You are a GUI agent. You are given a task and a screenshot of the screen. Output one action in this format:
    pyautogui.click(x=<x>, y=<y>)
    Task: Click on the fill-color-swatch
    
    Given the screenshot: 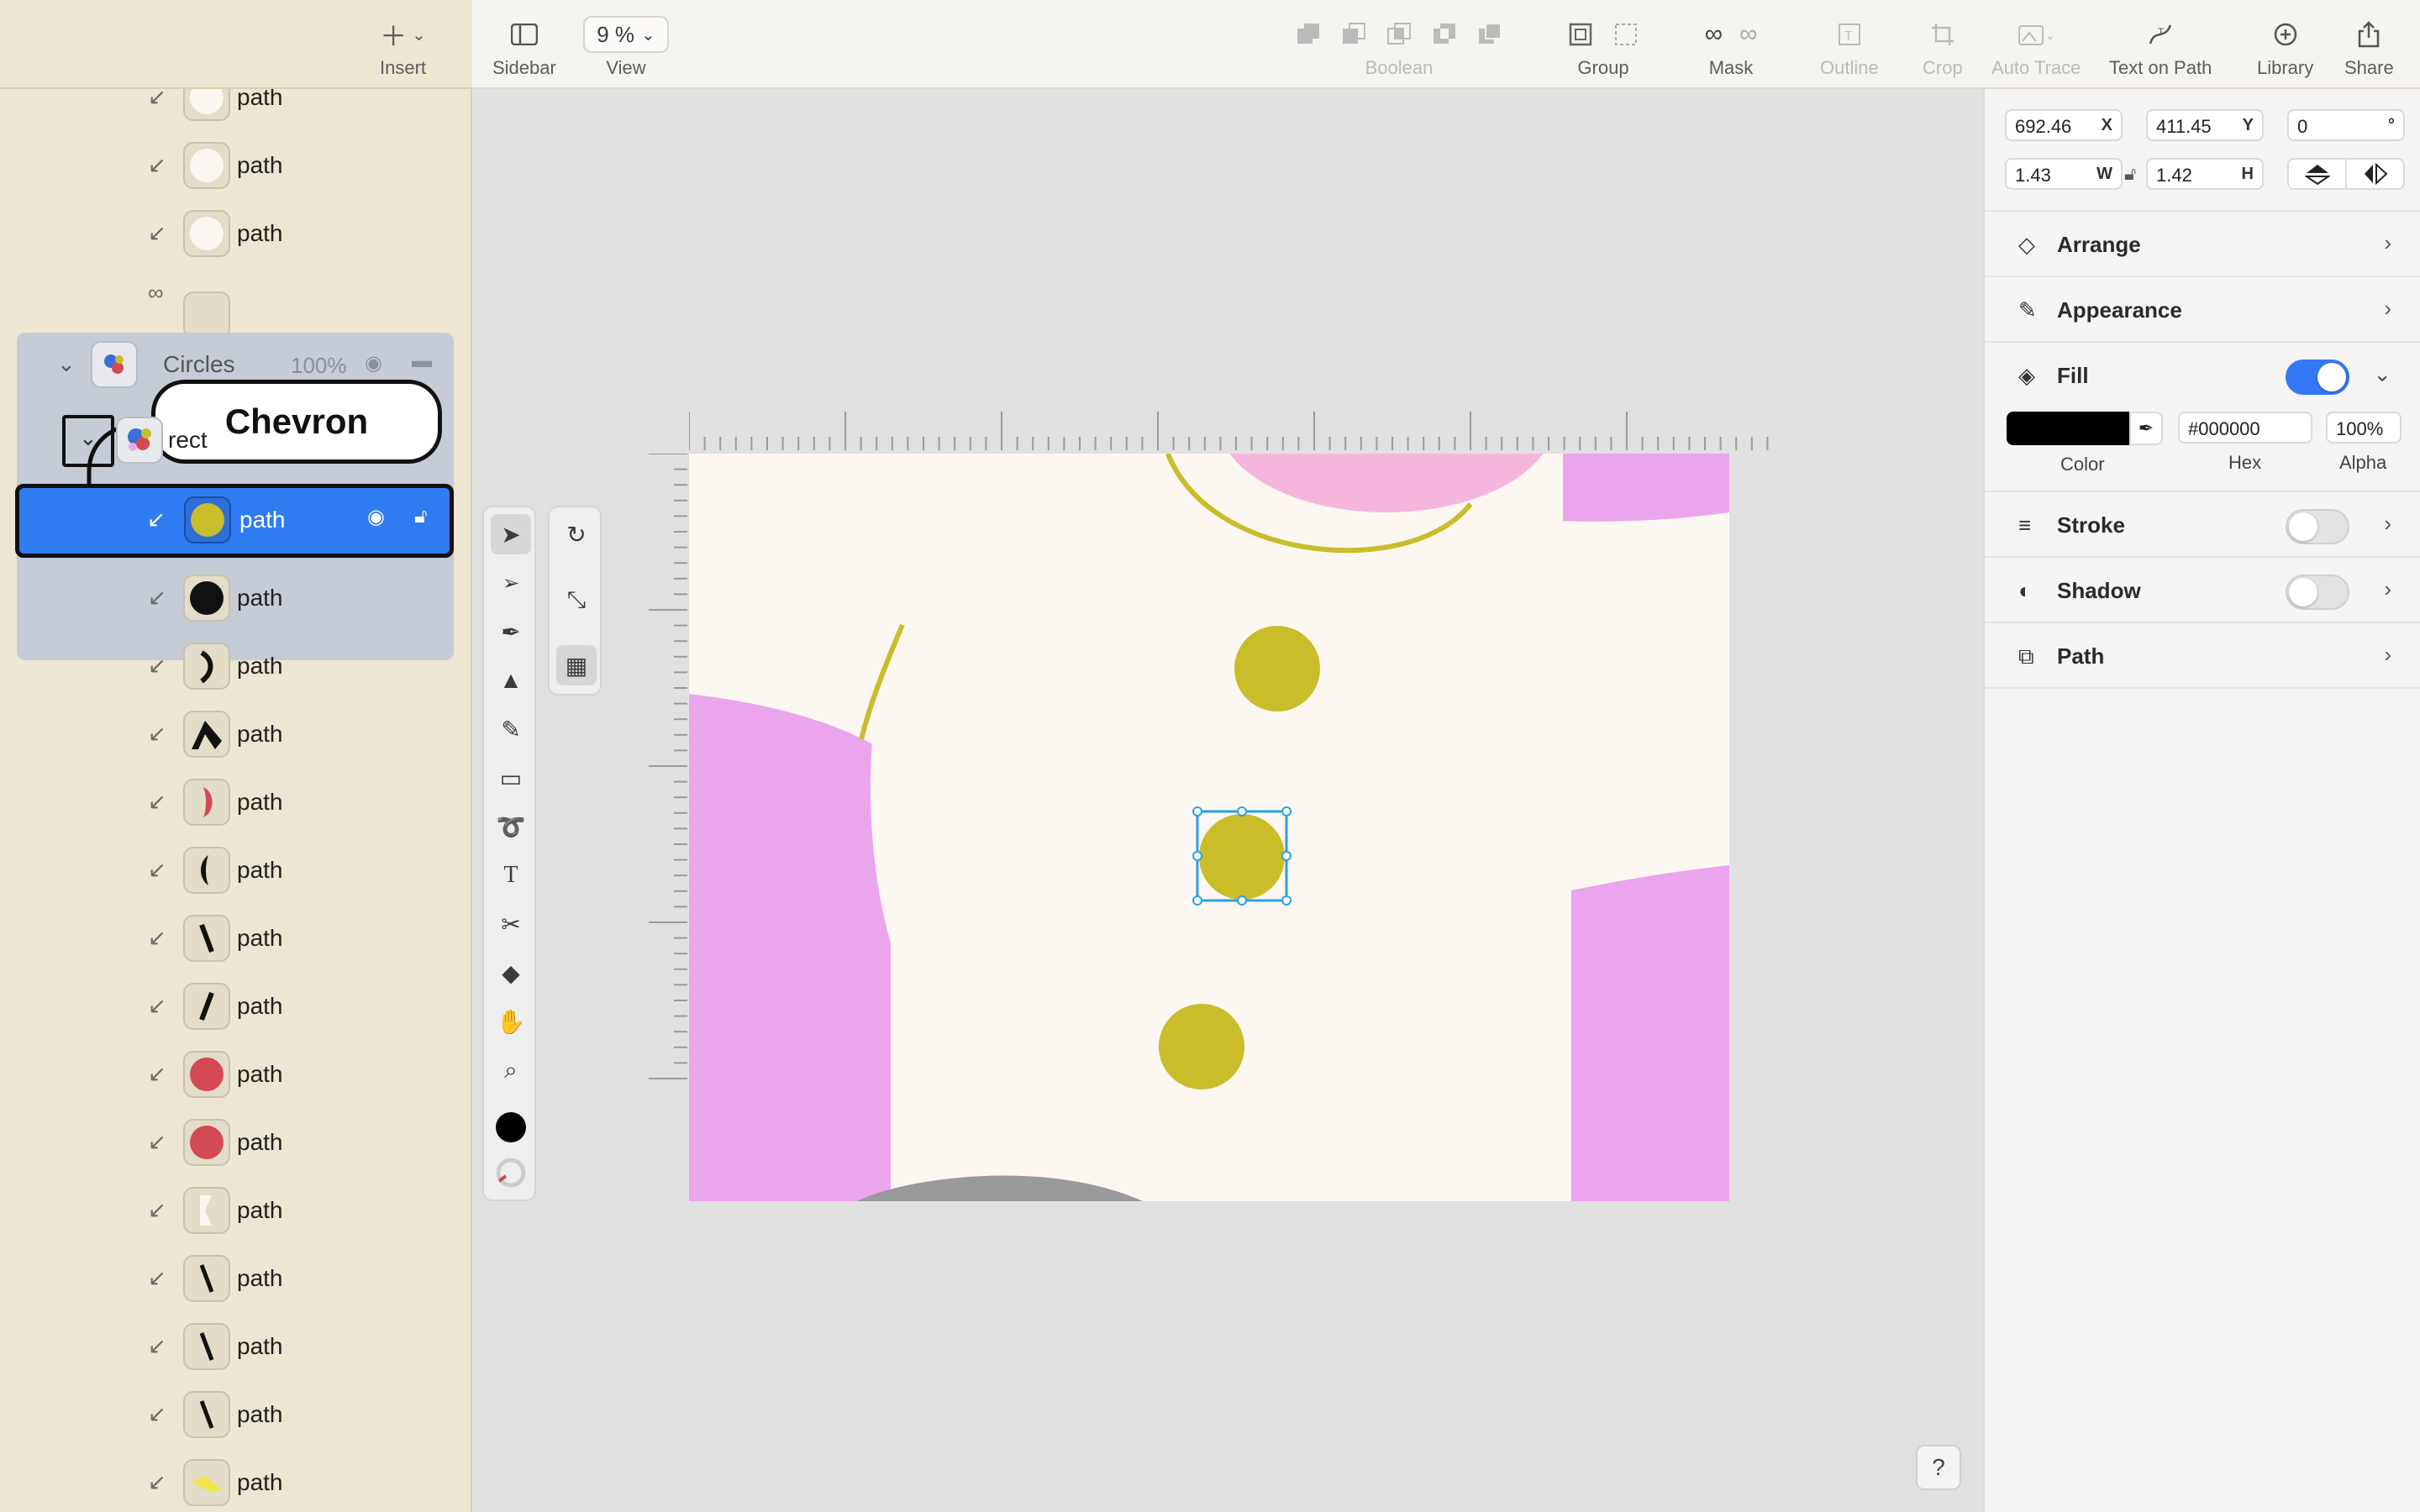 What is the action you would take?
    pyautogui.click(x=511, y=1127)
    